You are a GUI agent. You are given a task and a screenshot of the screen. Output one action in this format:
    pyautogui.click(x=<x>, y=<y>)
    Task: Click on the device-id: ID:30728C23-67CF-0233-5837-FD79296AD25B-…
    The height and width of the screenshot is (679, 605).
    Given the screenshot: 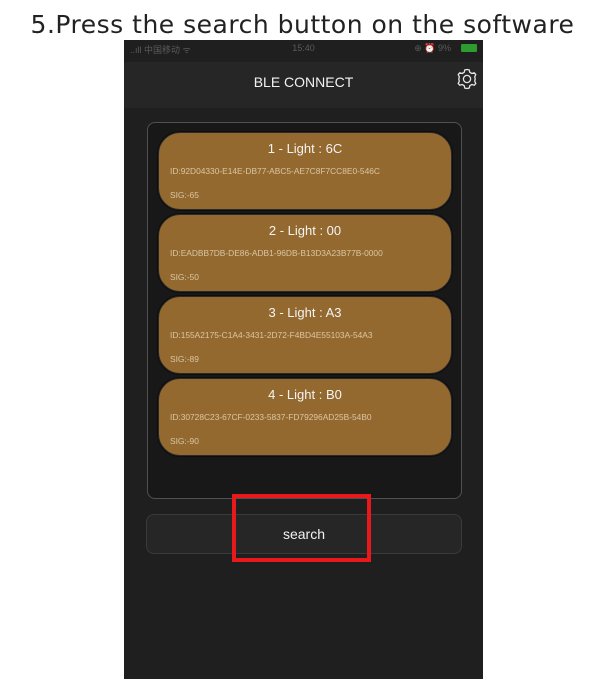 What is the action you would take?
    pyautogui.click(x=271, y=417)
    